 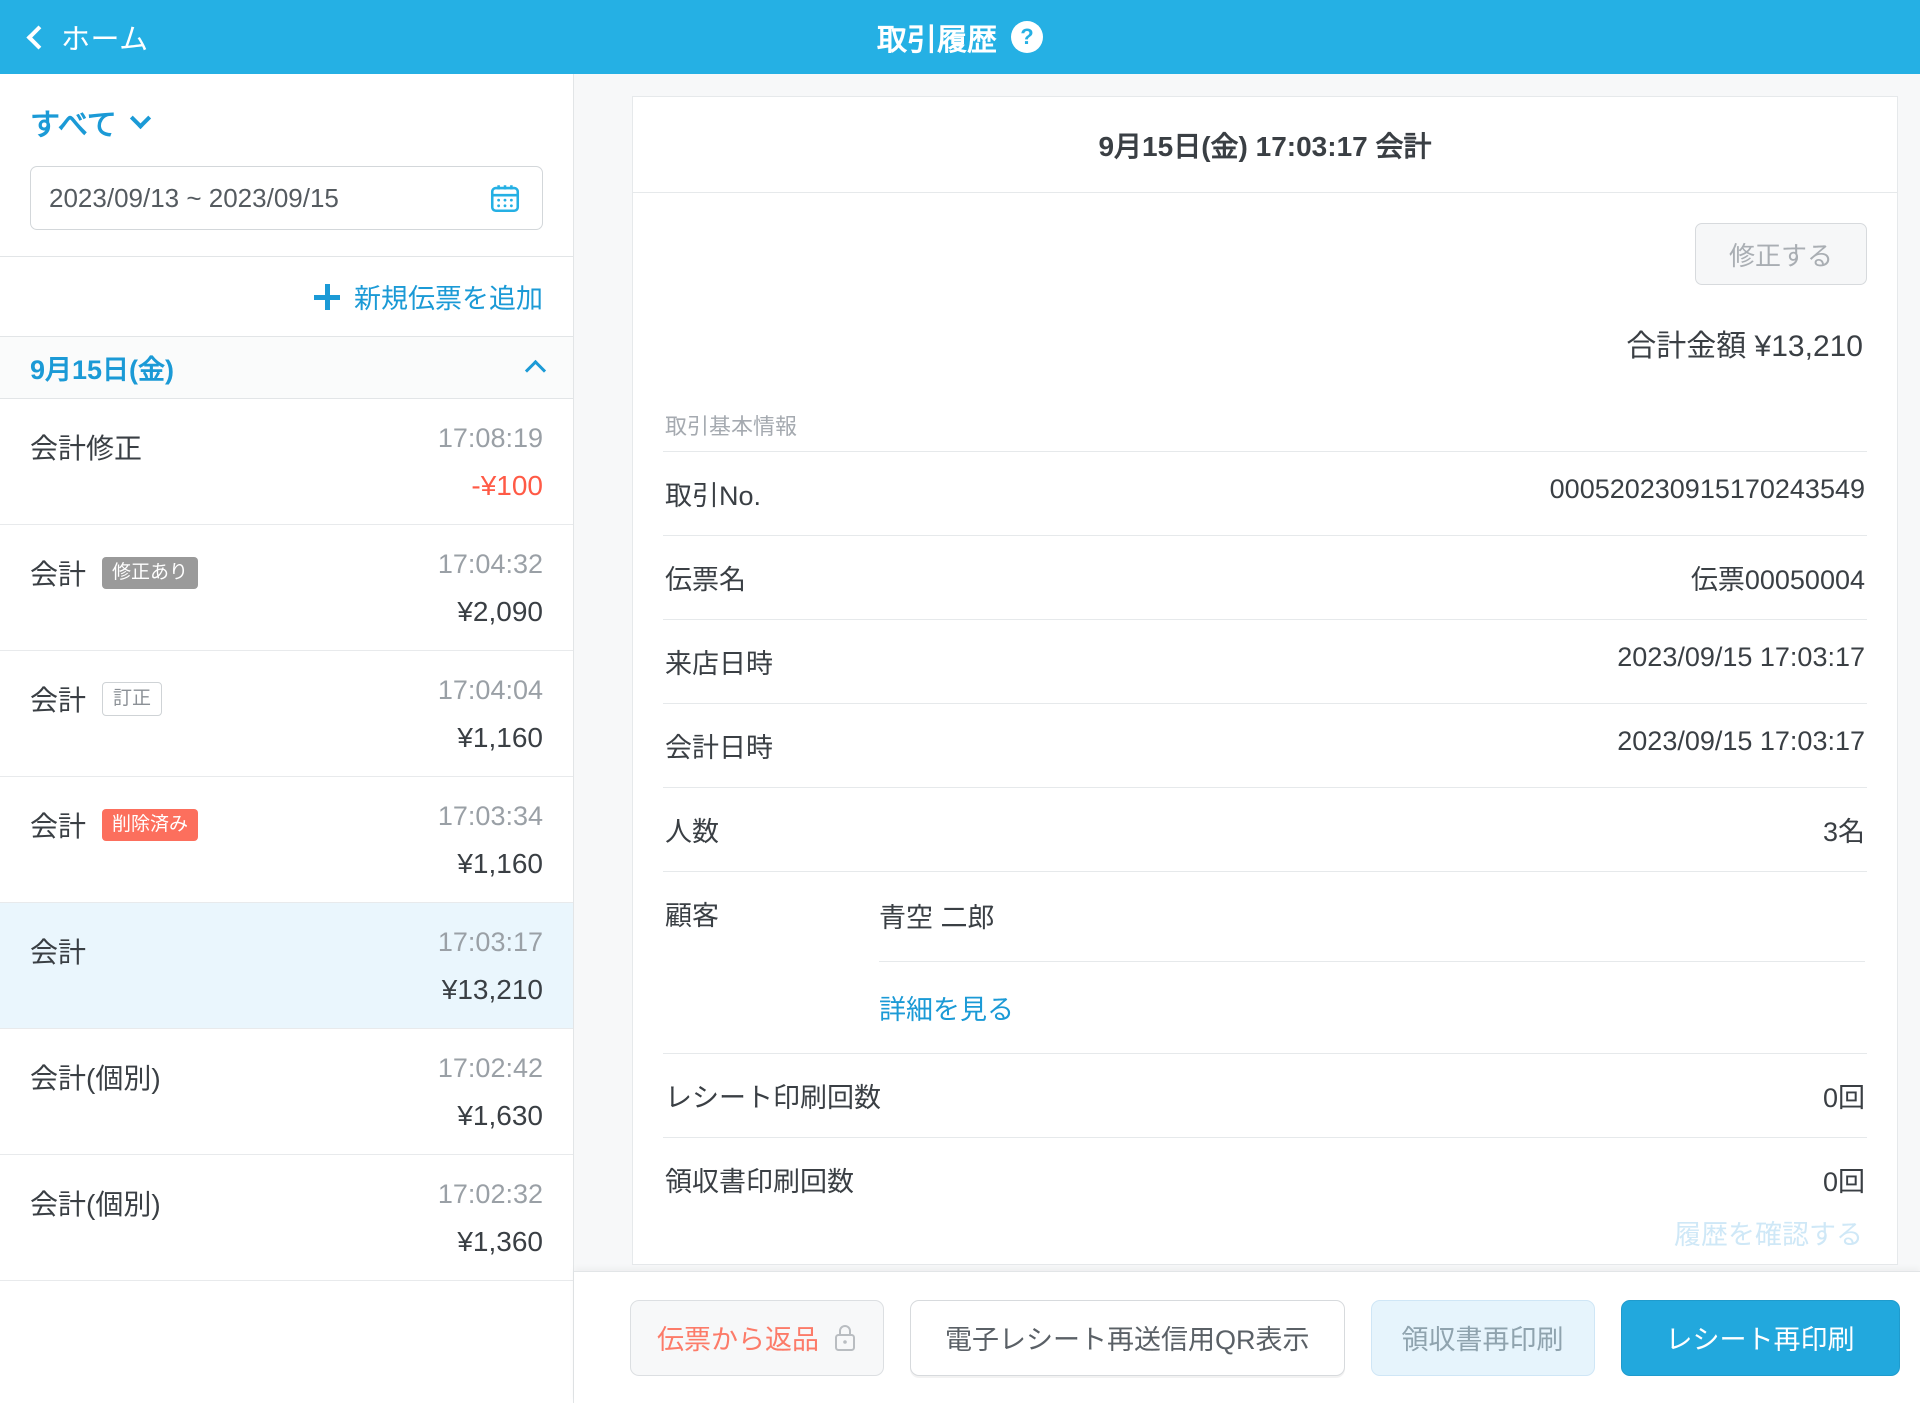 What do you see at coordinates (505, 198) in the screenshot?
I see `calendar-icon` at bounding box center [505, 198].